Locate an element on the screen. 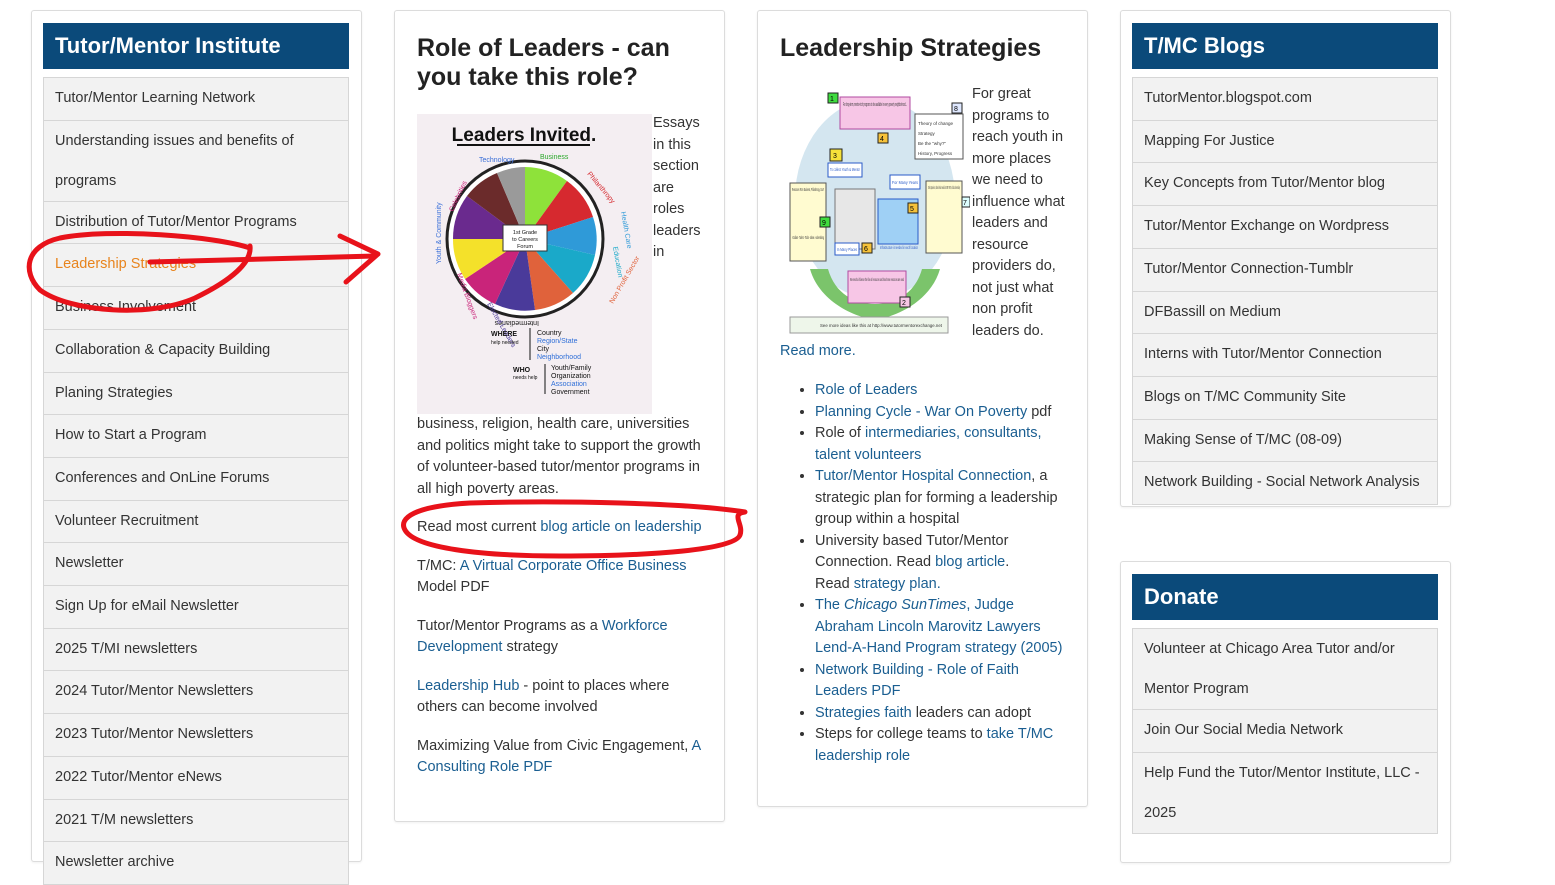  link-text: leadership role is located at coordinates (863, 755).